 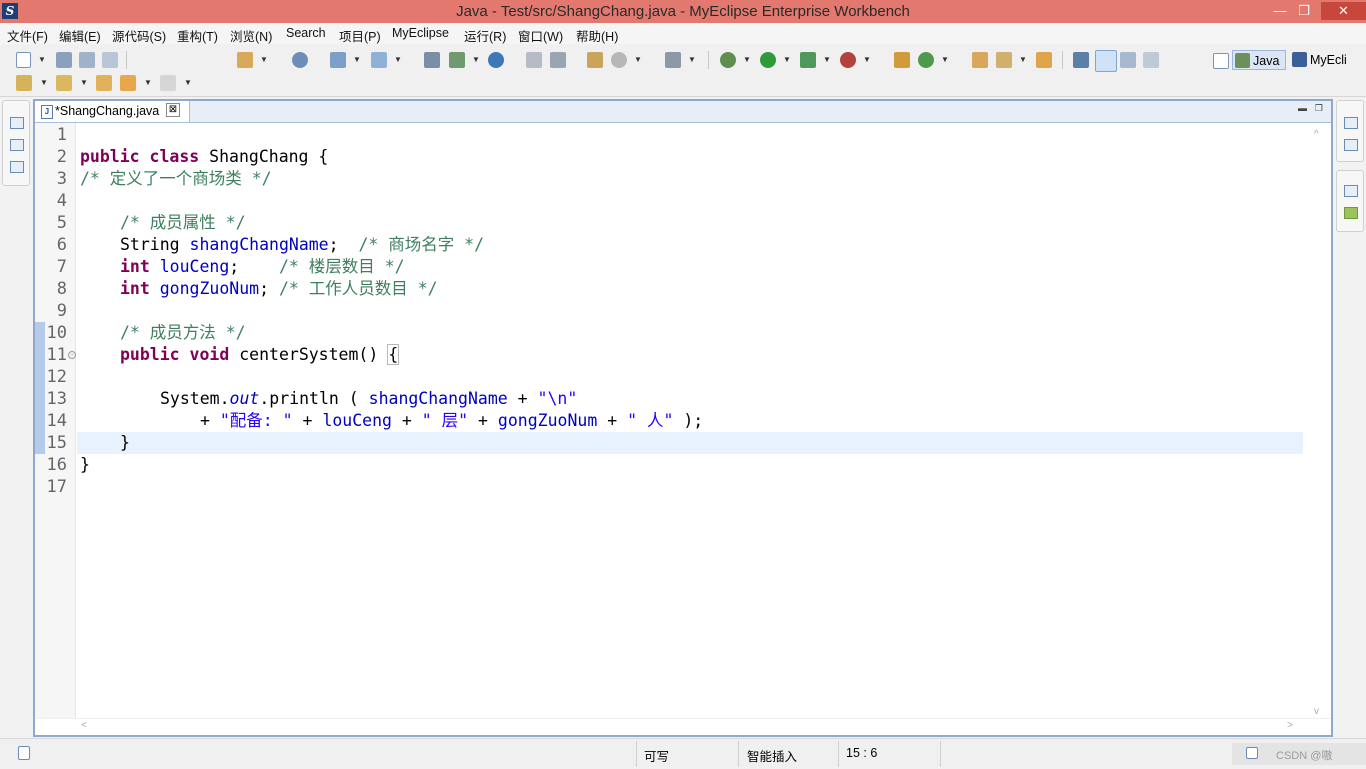 I want to click on run-icon, so click(x=768, y=60).